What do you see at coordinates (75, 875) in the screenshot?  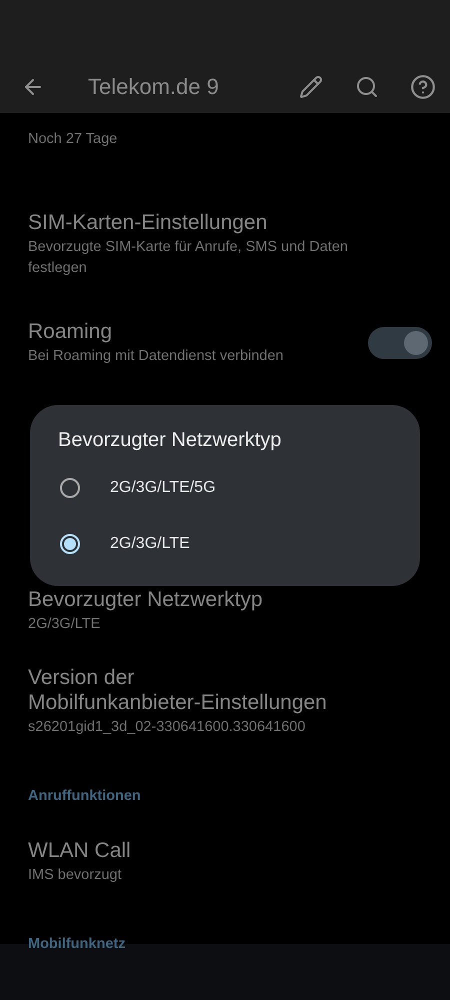 I see `setting-summary: IMS bevorzugt` at bounding box center [75, 875].